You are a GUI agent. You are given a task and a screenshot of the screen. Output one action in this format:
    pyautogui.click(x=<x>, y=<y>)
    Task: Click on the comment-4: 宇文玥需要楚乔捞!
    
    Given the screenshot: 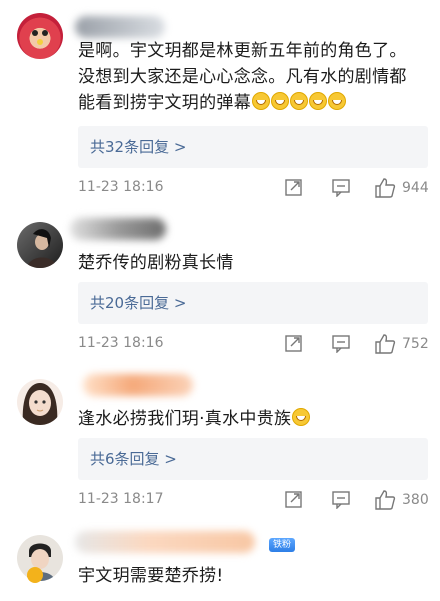 What is the action you would take?
    pyautogui.click(x=220, y=563)
    